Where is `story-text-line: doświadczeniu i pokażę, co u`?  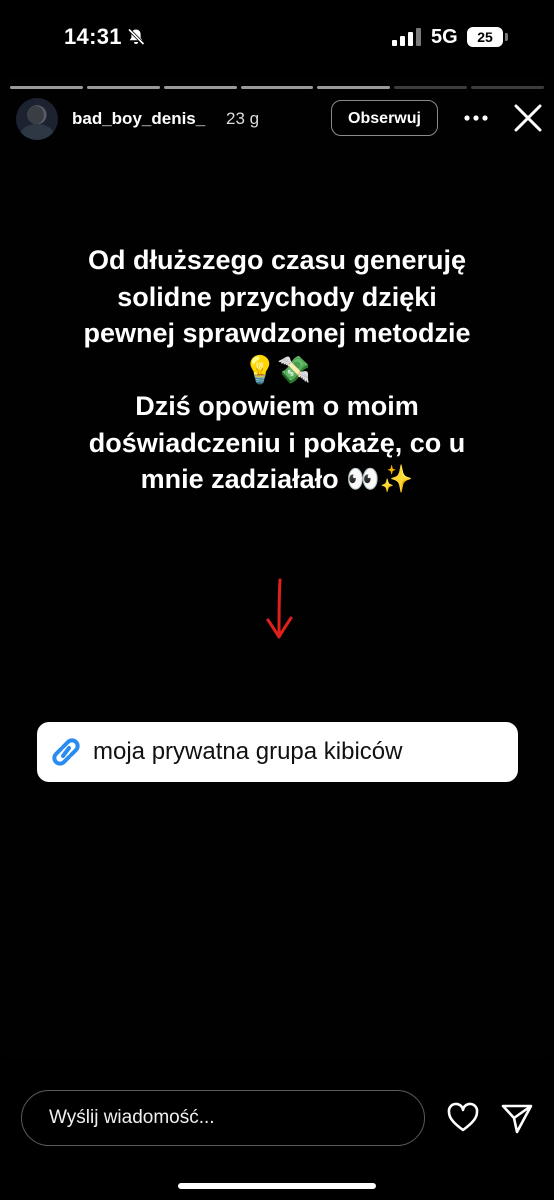
story-text-line: doświadczeniu i pokażę, co u is located at coordinates (277, 442).